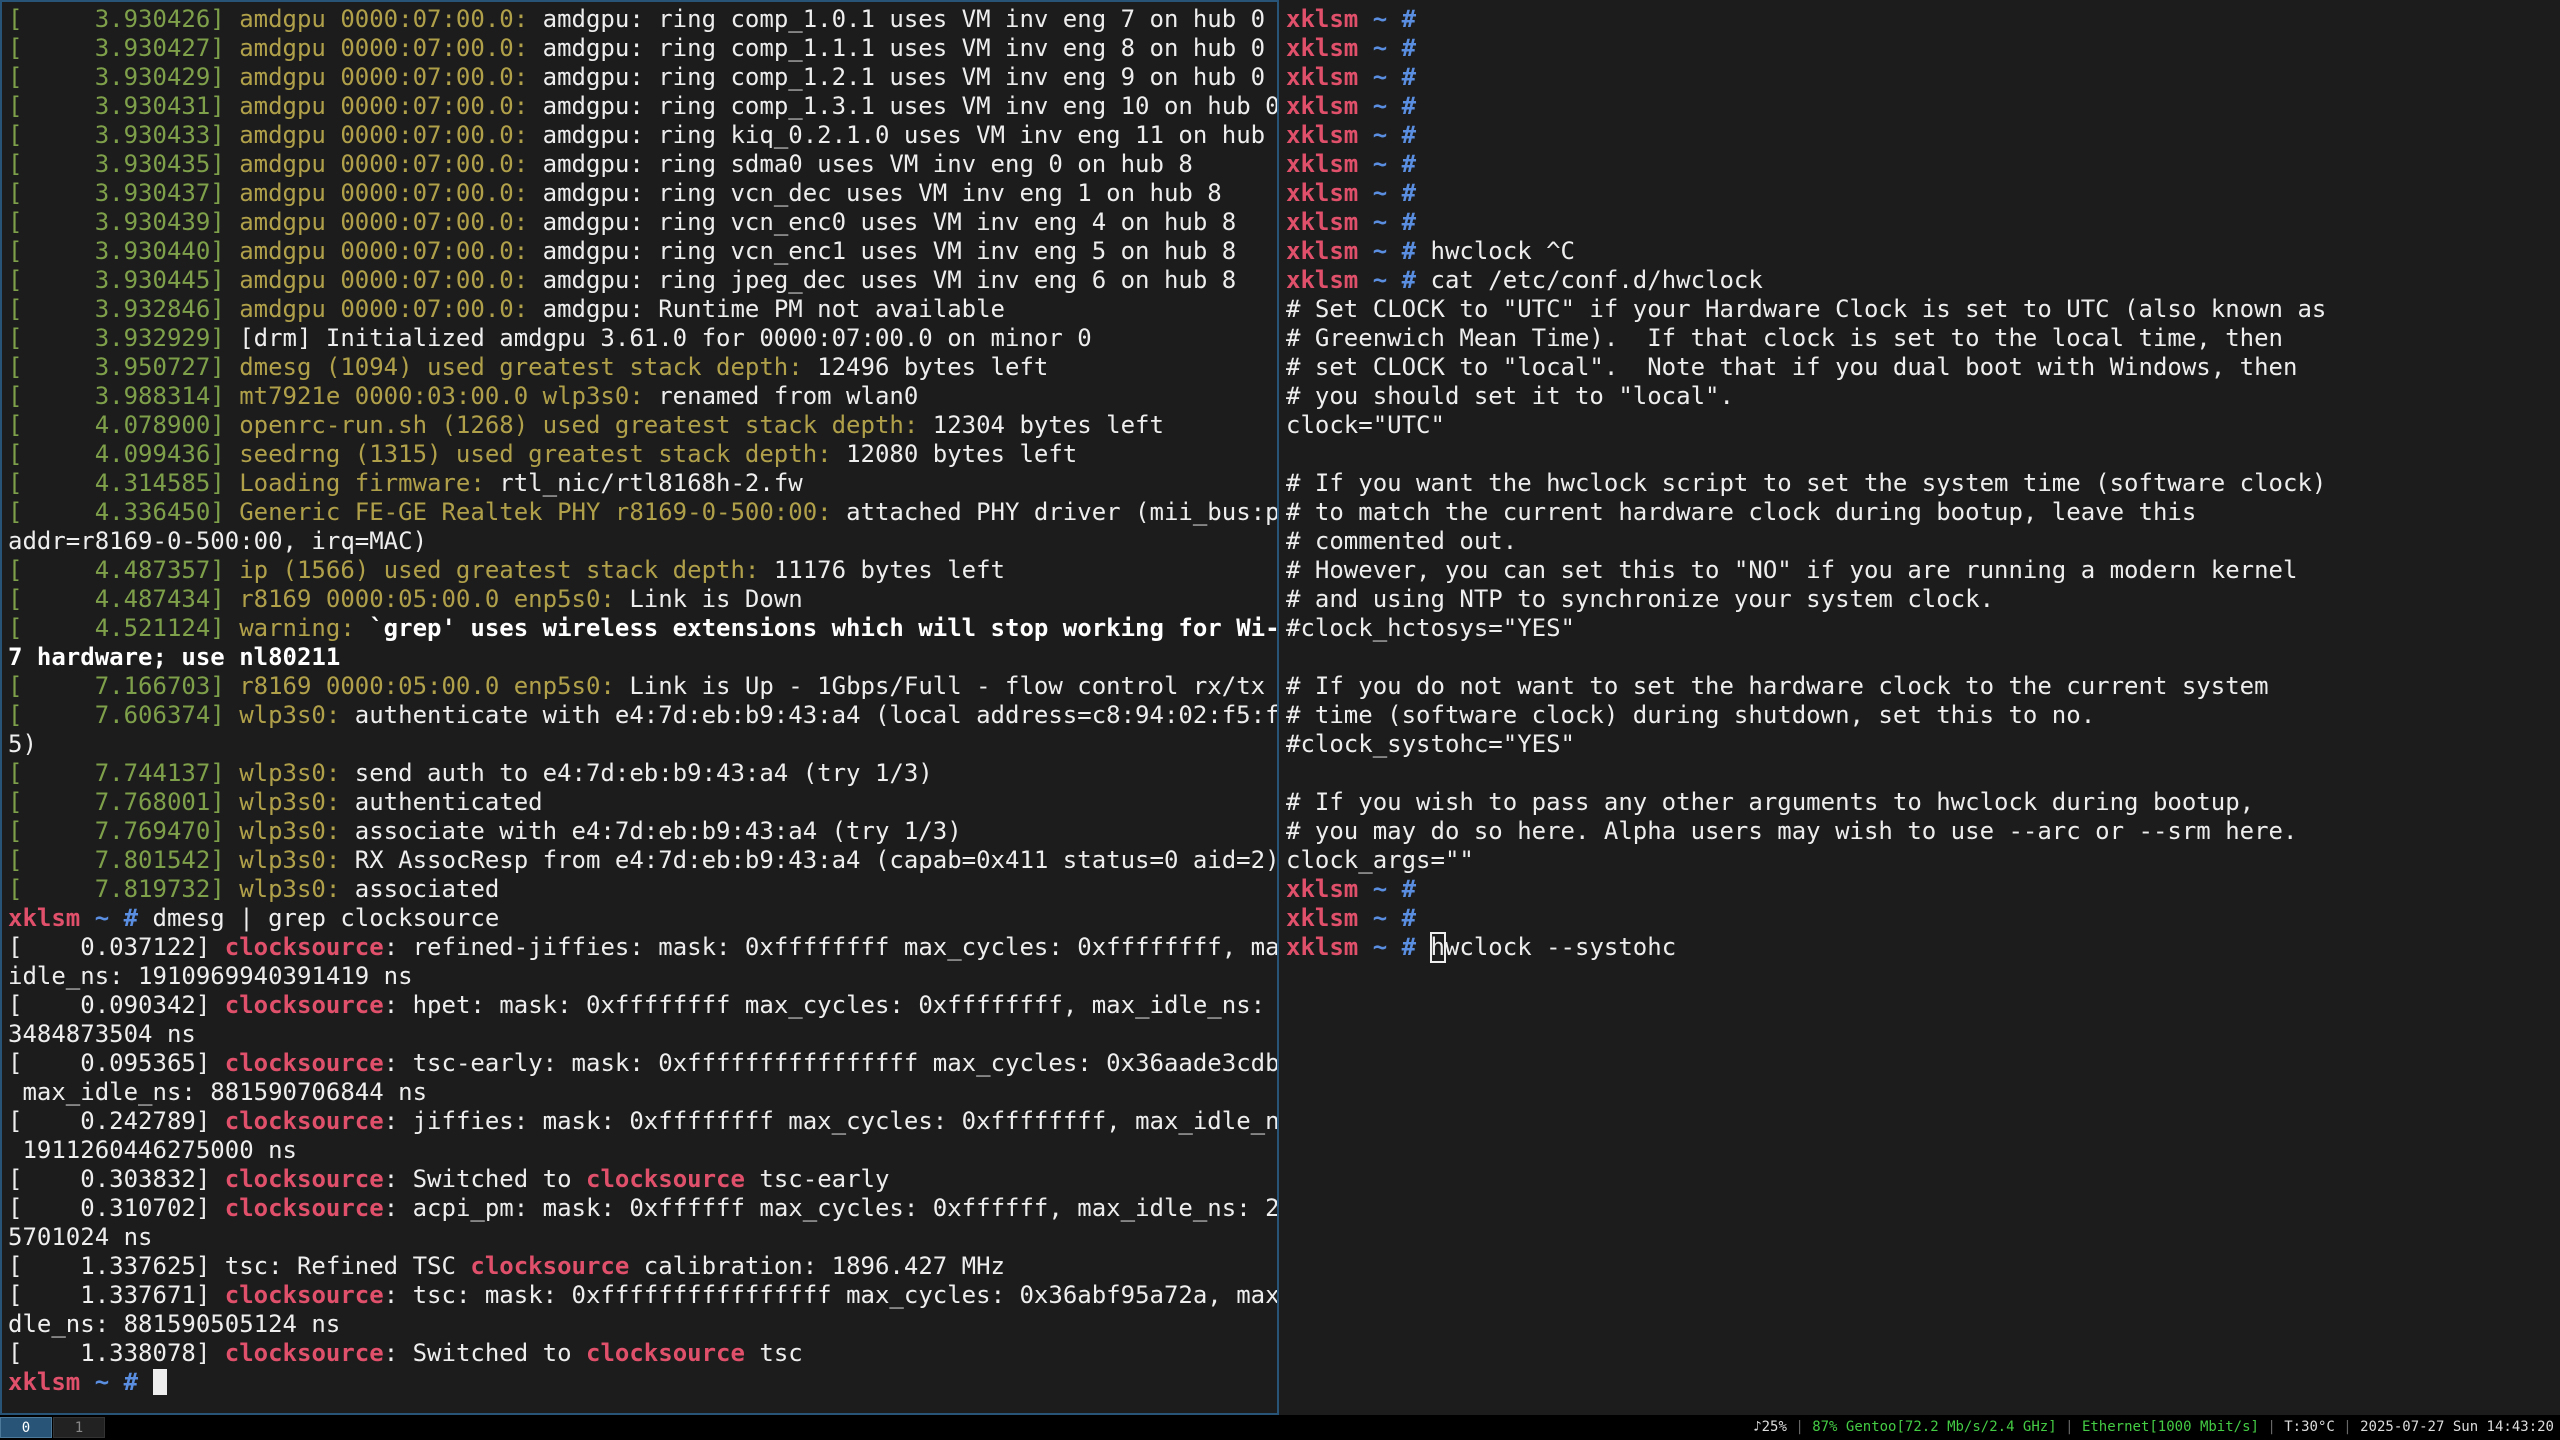  What do you see at coordinates (116, 1121) in the screenshot?
I see `output-text: [ 0.242789]` at bounding box center [116, 1121].